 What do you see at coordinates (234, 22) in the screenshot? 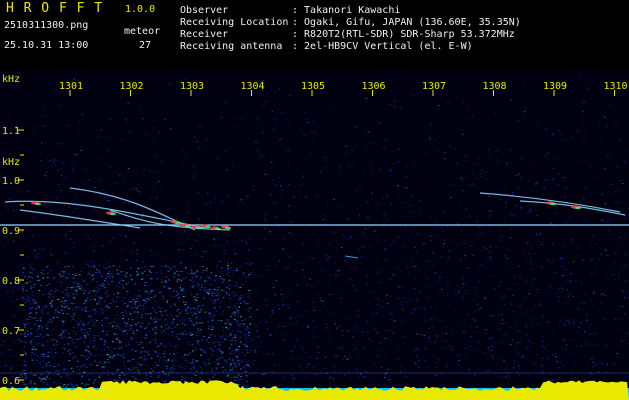
I see `info-location-label: Receiving Location` at bounding box center [234, 22].